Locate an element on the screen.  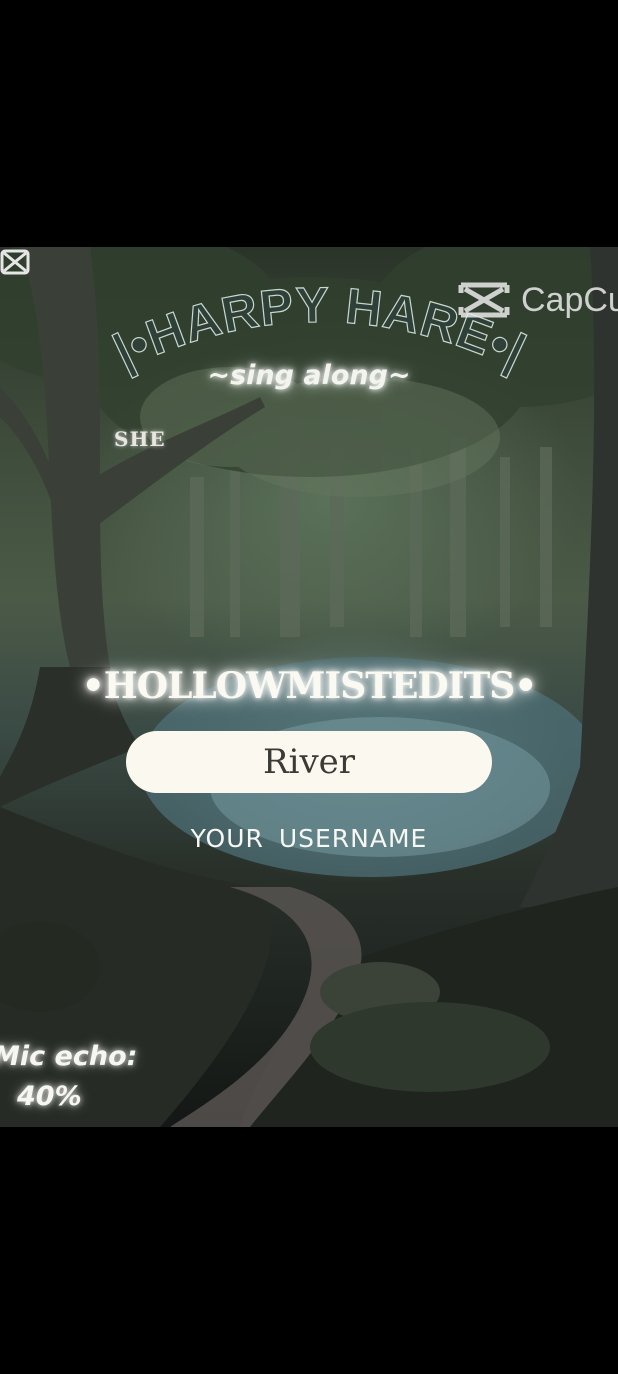
username-value: River is located at coordinates (309, 762).